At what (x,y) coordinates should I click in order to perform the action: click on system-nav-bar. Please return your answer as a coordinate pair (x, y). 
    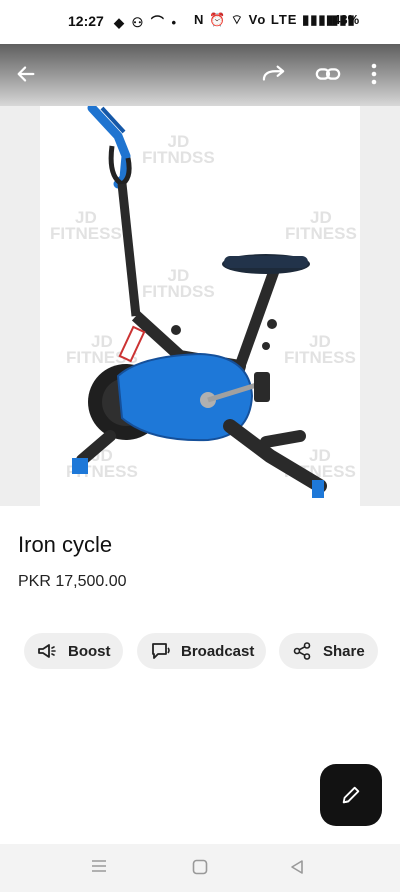
    Looking at the image, I should click on (200, 868).